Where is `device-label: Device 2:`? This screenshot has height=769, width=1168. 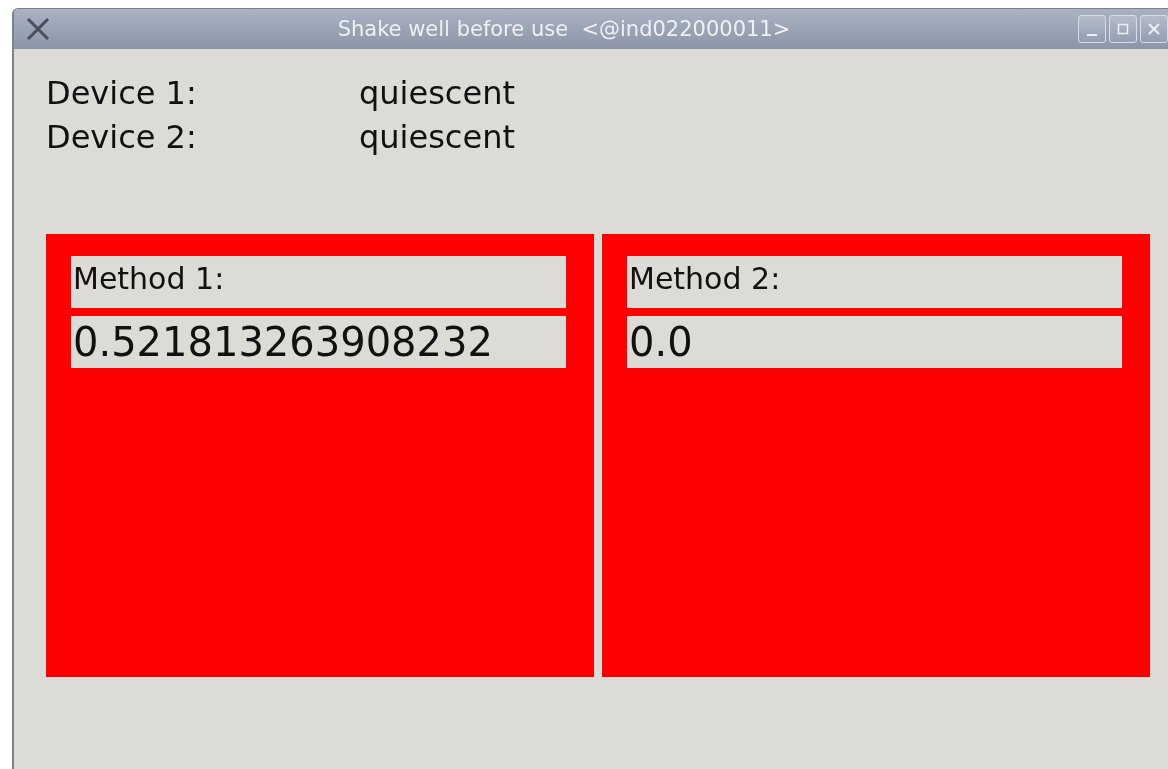
device-label: Device 2: is located at coordinates (122, 137).